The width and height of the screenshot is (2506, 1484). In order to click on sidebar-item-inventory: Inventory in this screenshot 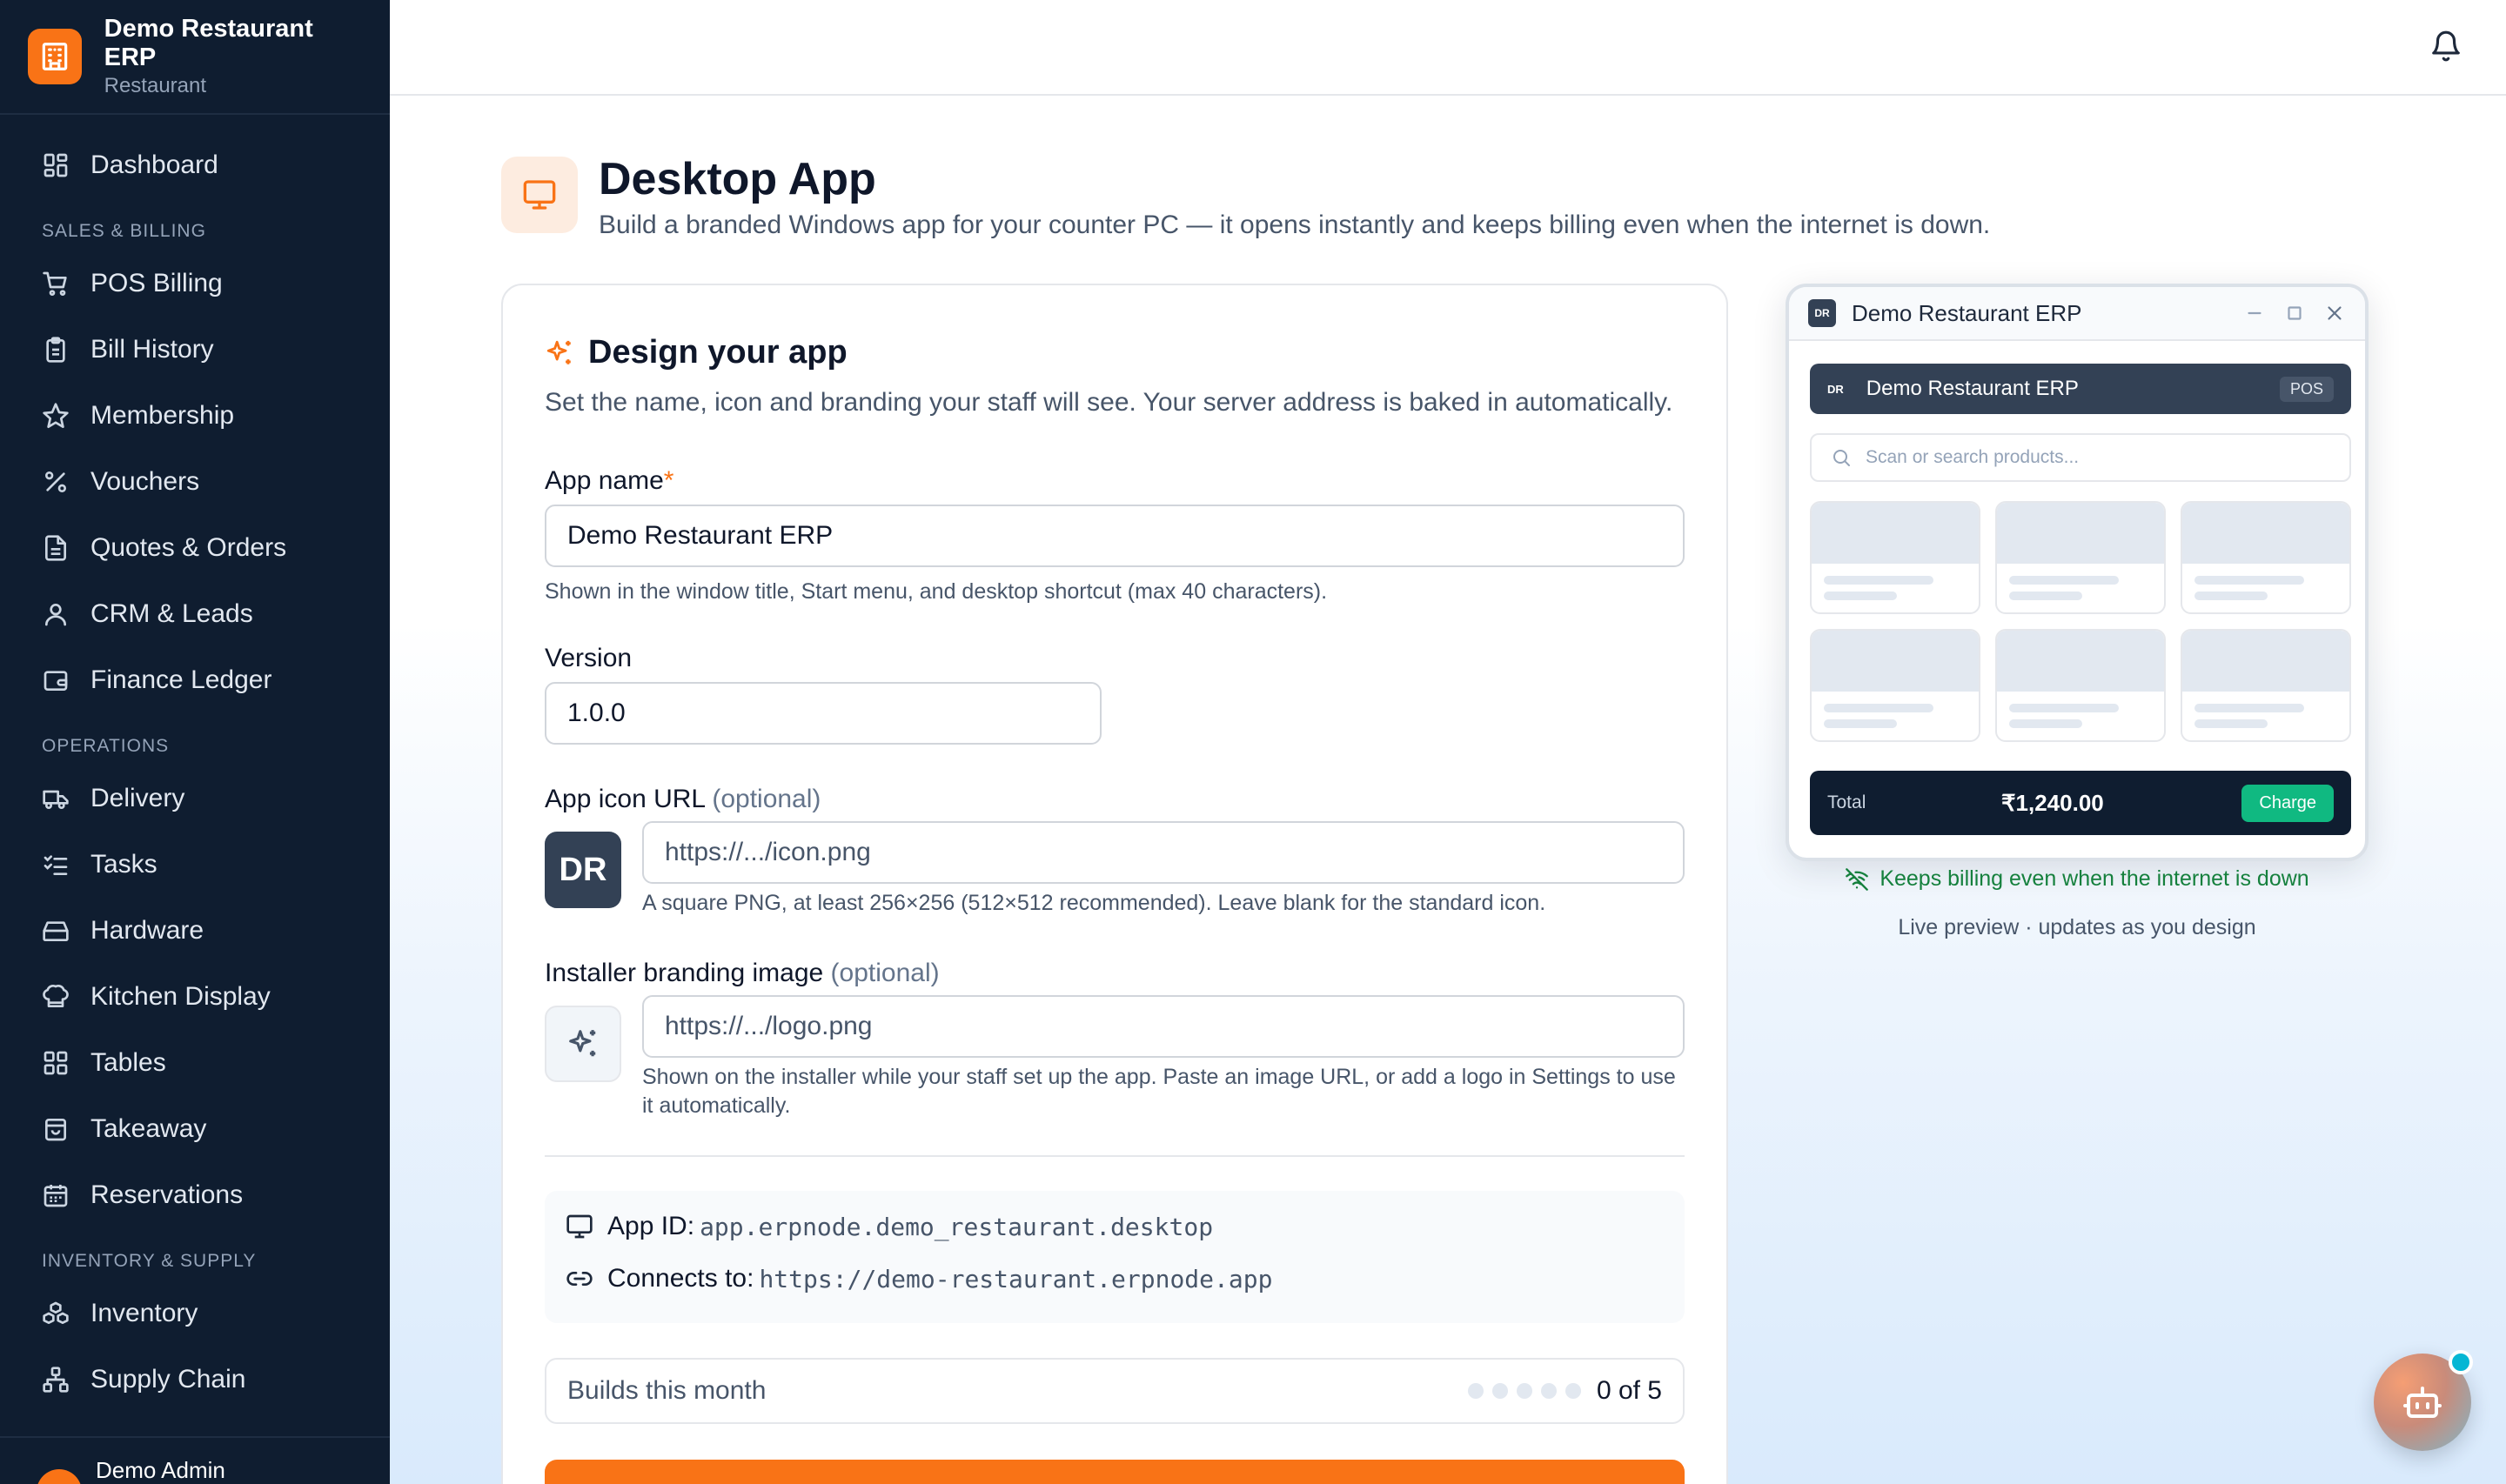, I will do `click(195, 1313)`.